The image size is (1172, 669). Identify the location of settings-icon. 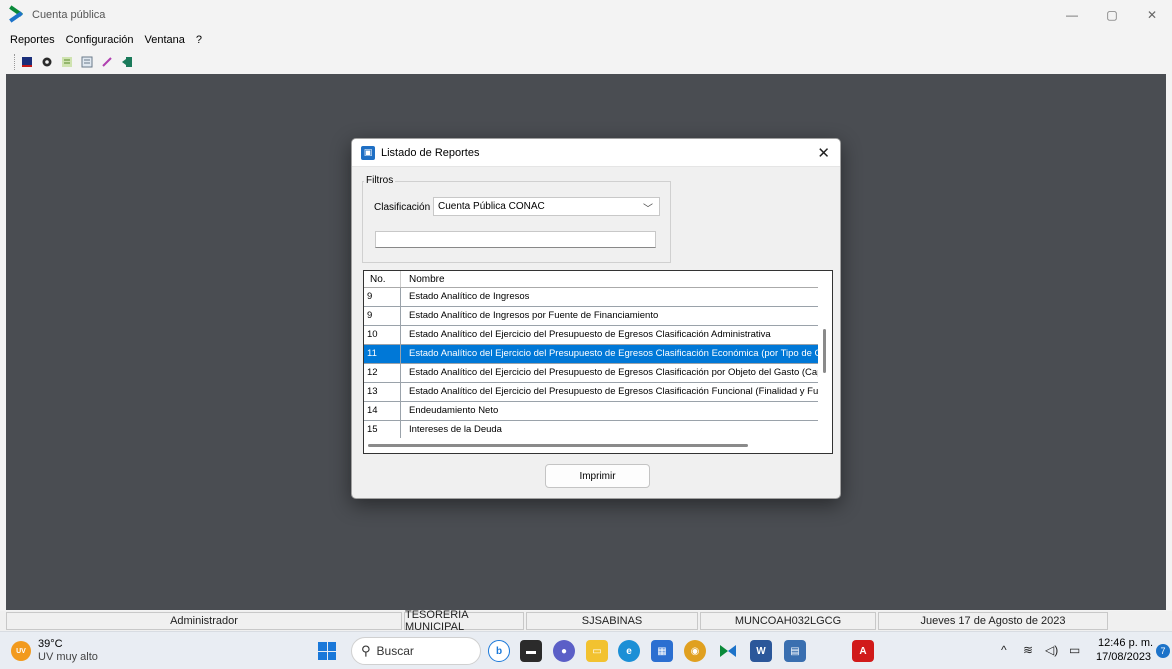
(47, 62).